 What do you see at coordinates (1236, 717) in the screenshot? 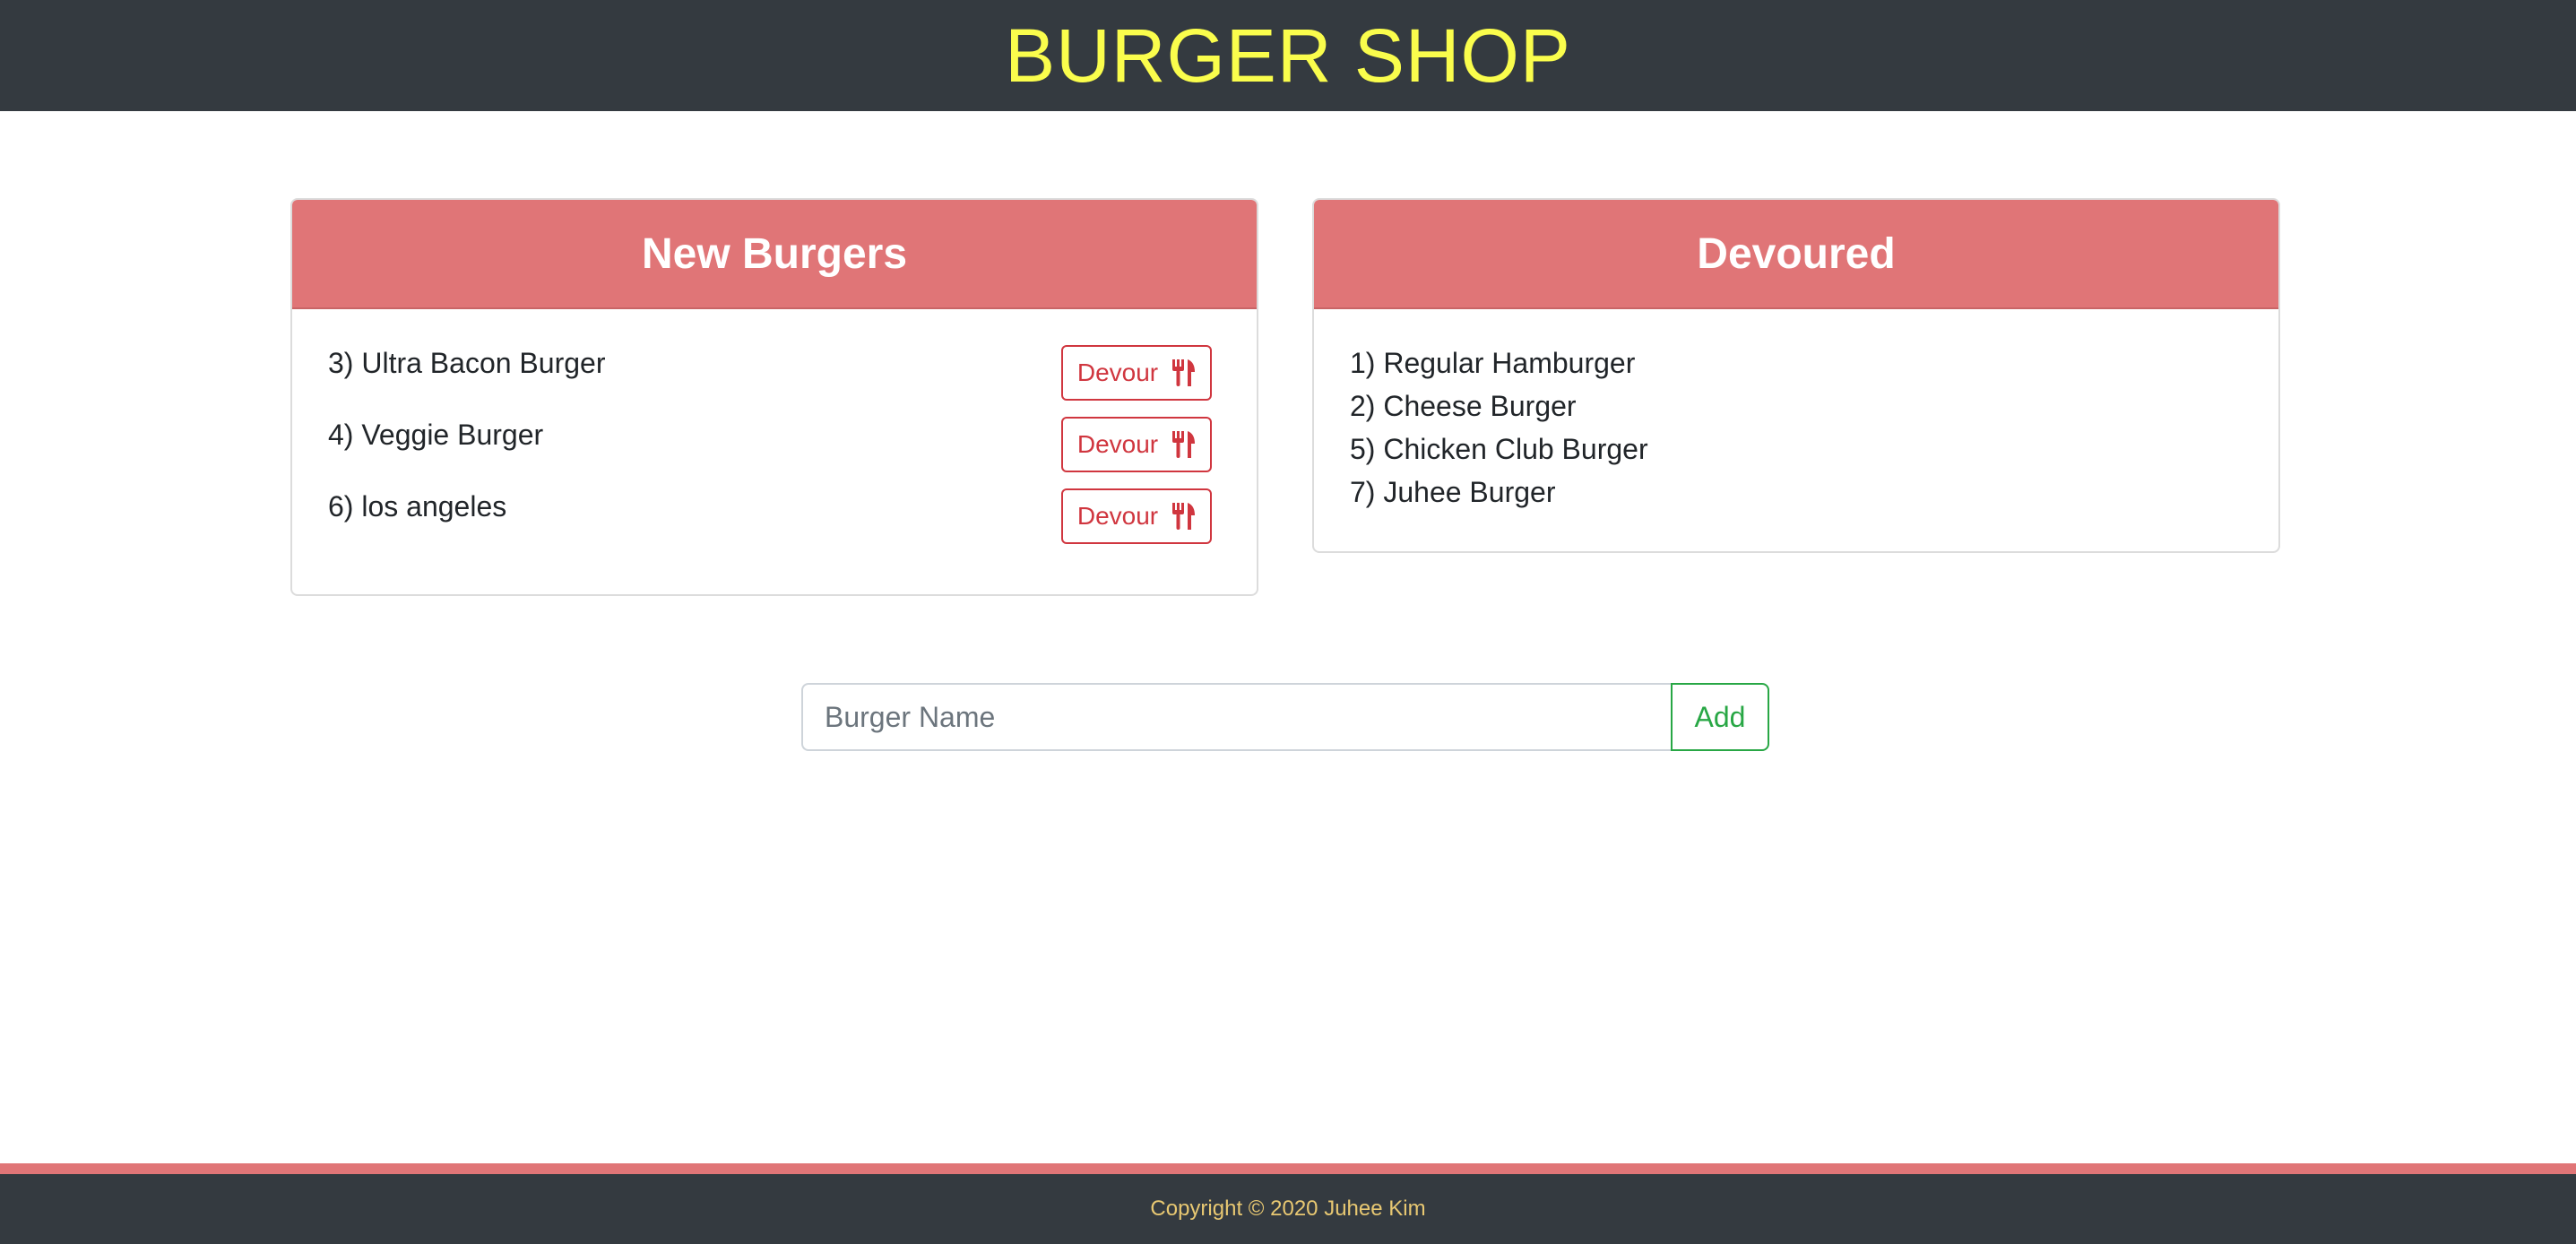
I see `burger-name-input` at bounding box center [1236, 717].